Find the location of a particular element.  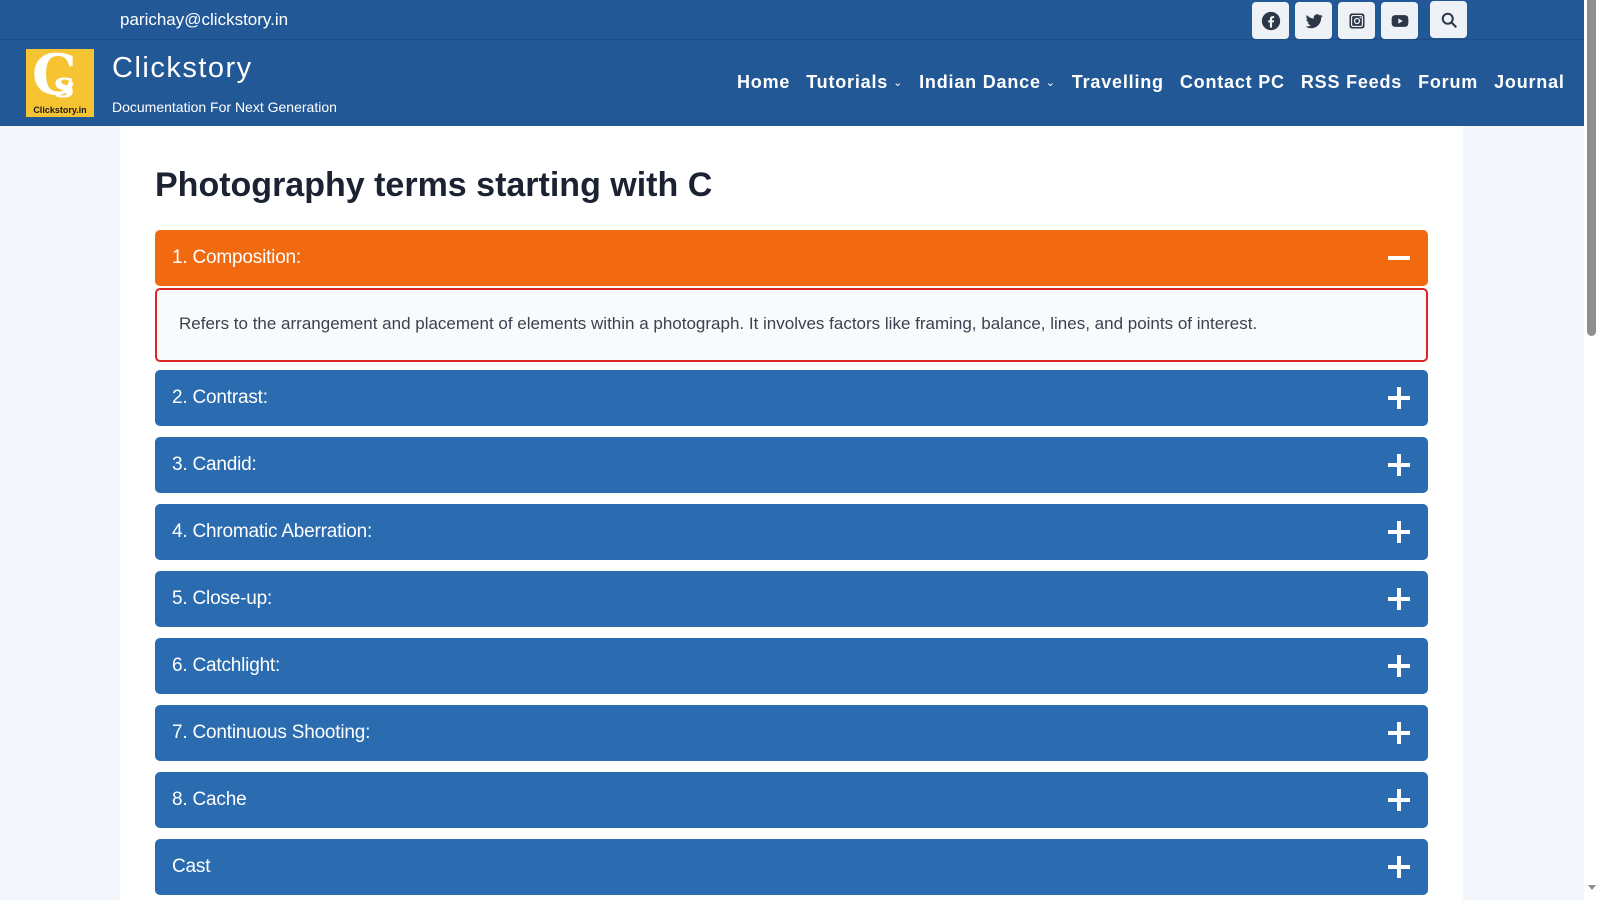

accordion-label: 8. Cache is located at coordinates (209, 799).